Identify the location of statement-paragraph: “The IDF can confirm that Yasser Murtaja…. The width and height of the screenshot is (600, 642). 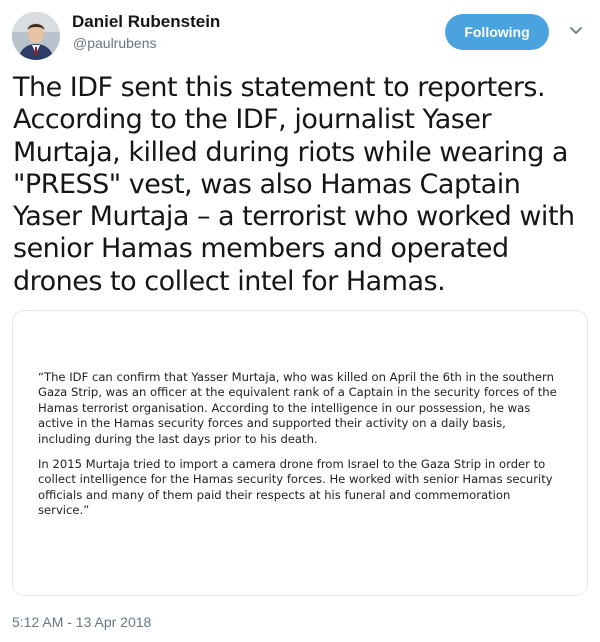
(297, 408).